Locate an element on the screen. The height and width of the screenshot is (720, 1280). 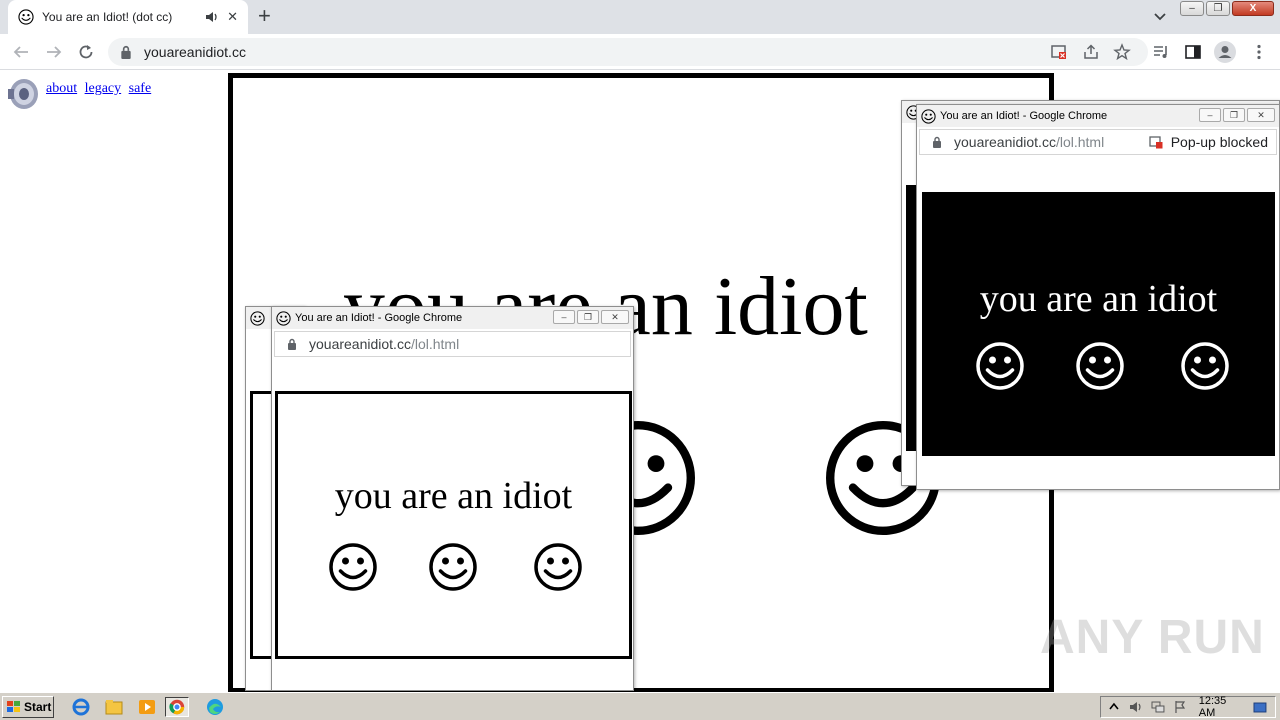
tab-close-button: ✕ is located at coordinates (232, 17).